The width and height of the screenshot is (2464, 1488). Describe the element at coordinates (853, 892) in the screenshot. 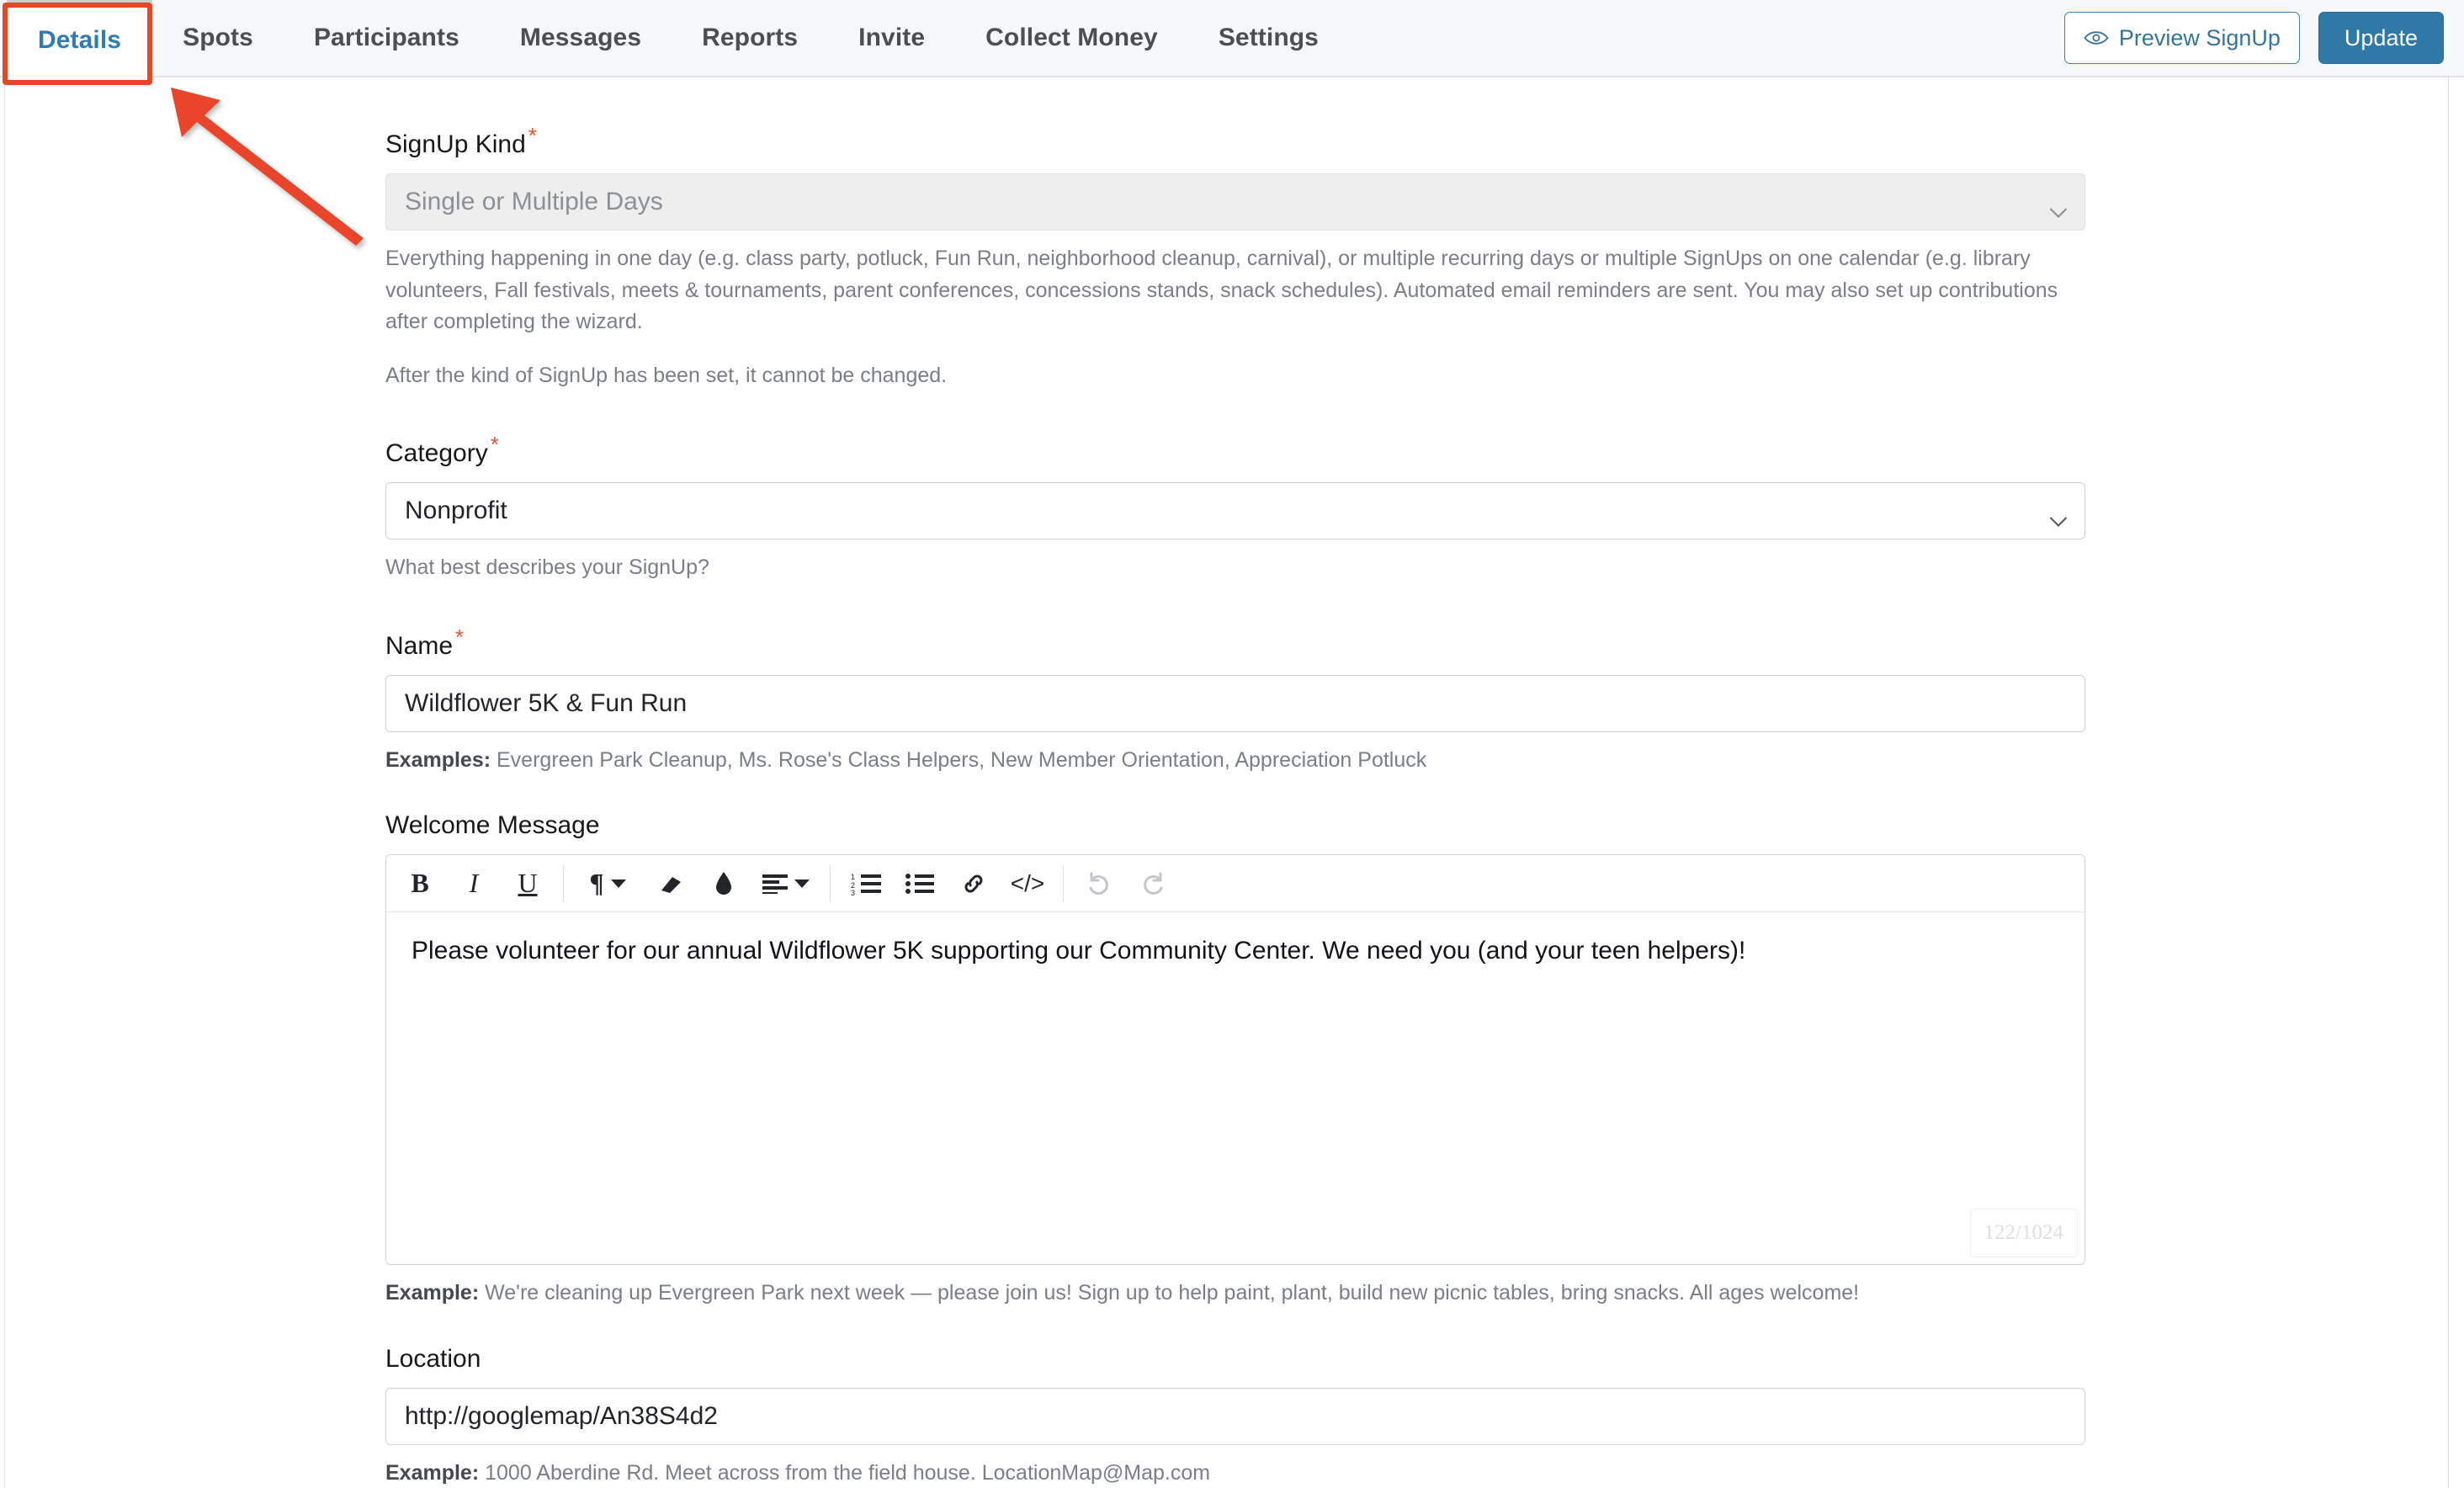

I see `svg-text: 3` at that location.